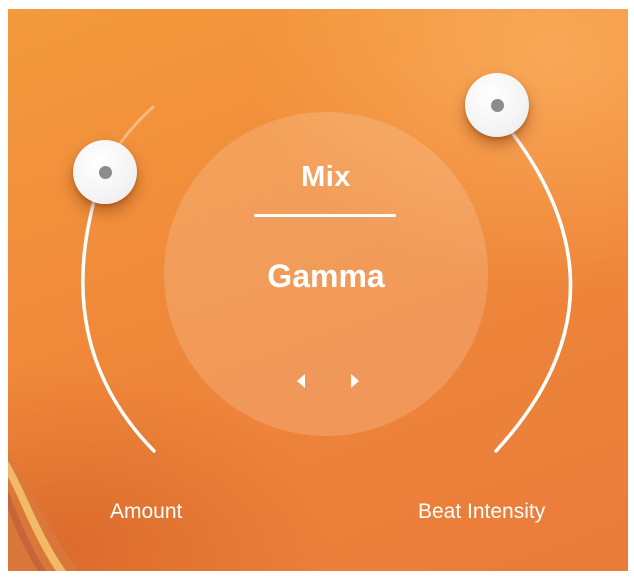 The height and width of the screenshot is (578, 634). I want to click on amount-label: Amount, so click(146, 511).